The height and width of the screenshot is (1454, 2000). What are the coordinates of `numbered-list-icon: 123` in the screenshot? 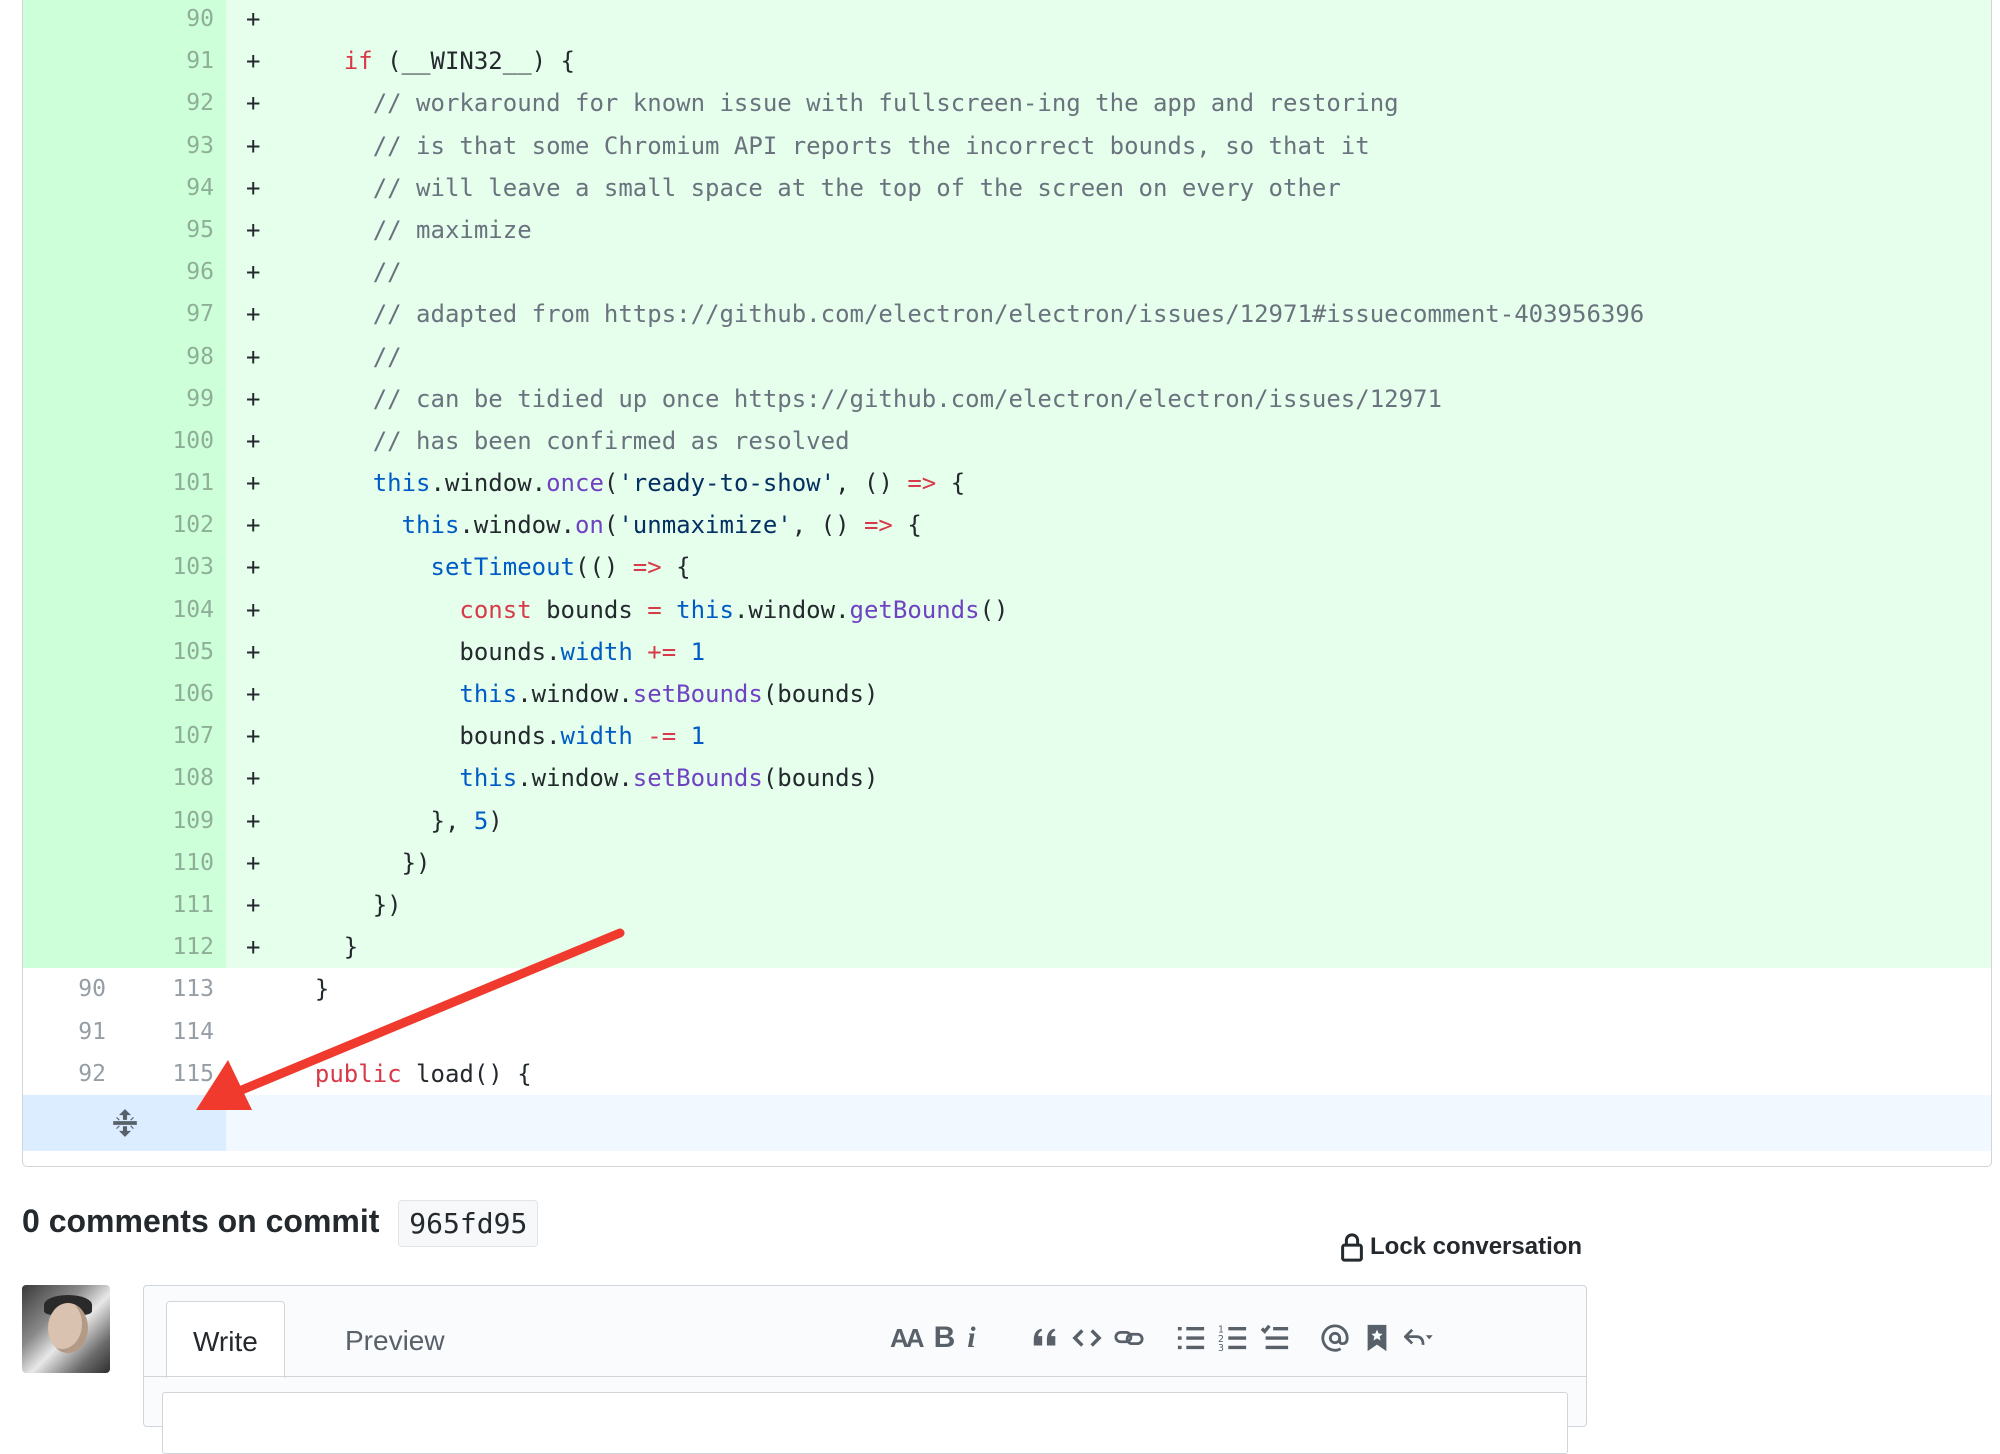 It's located at (1233, 1338).